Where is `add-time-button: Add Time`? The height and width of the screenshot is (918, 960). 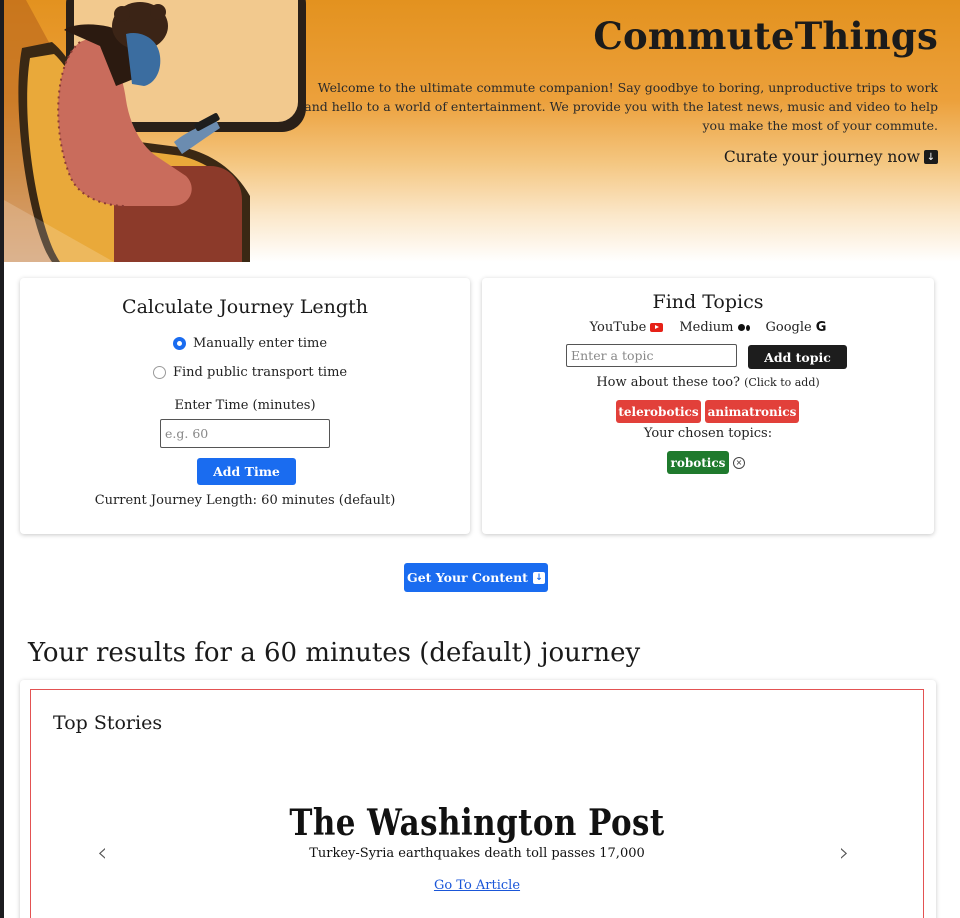
add-time-button: Add Time is located at coordinates (246, 471).